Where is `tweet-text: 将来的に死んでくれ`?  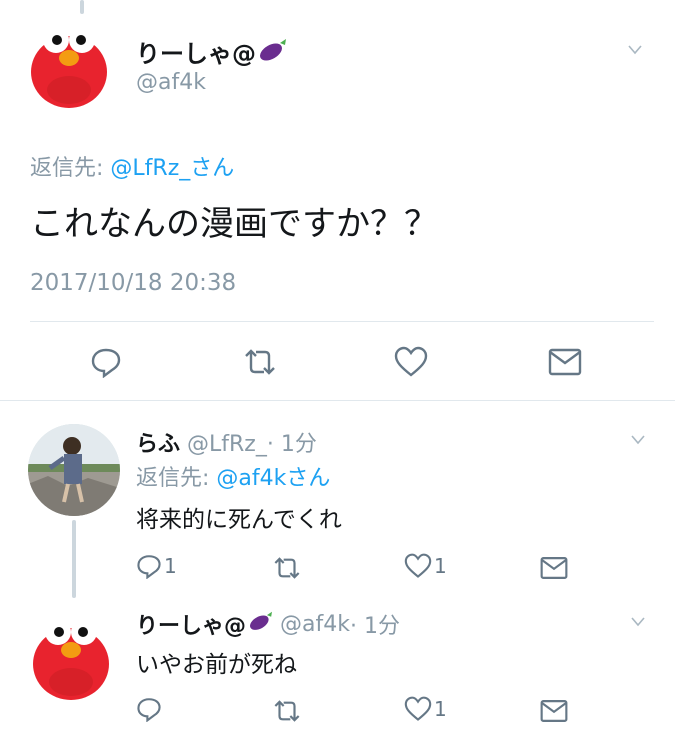
tweet-text: 将来的に死んでくれ is located at coordinates (239, 520).